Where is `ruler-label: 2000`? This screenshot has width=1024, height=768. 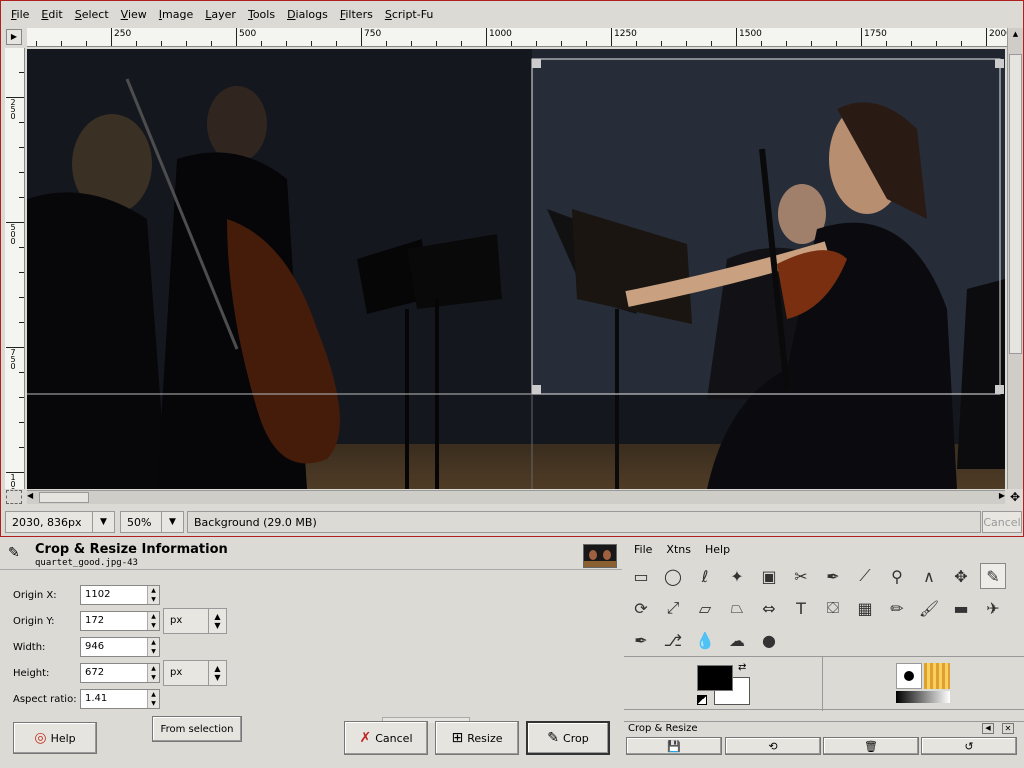
ruler-label: 2000 is located at coordinates (998, 34).